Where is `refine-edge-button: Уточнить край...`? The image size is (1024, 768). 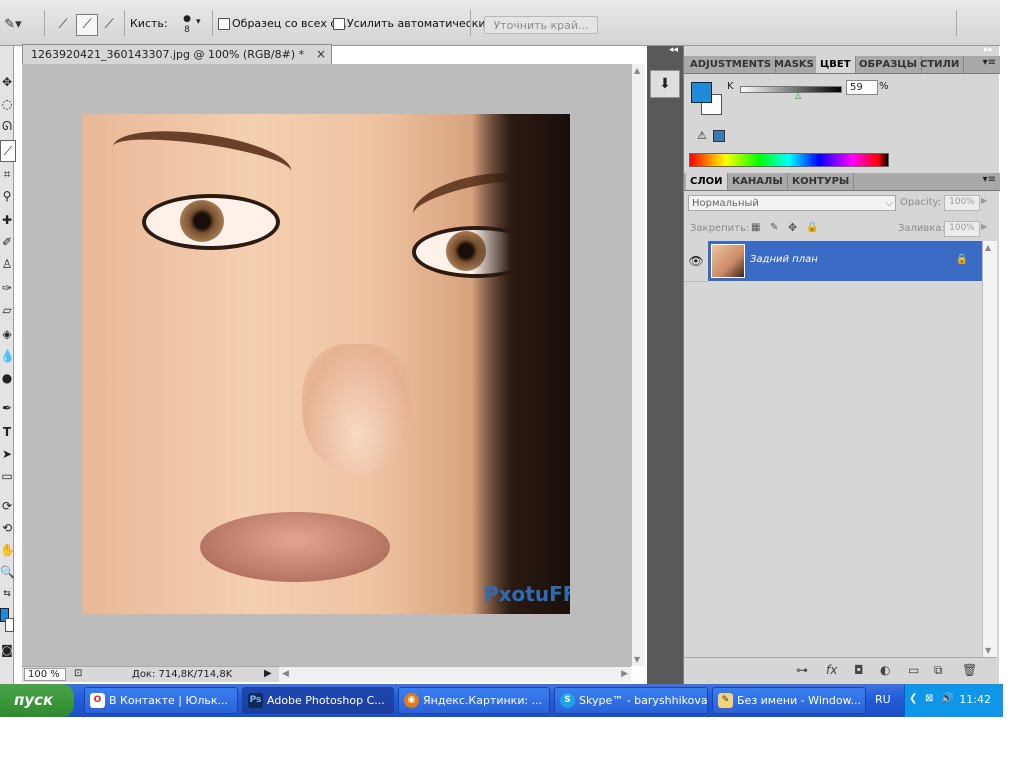
refine-edge-button: Уточнить край... is located at coordinates (541, 25).